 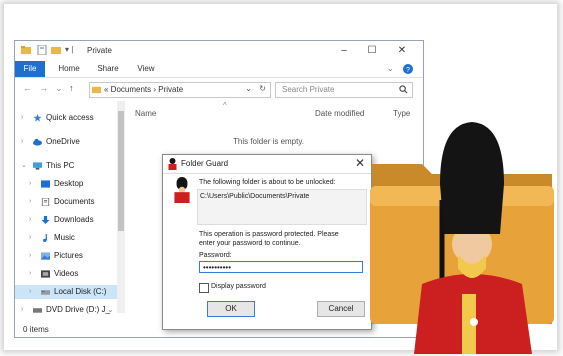 What do you see at coordinates (219, 69) in the screenshot?
I see `ribbon: File Home Share View ⌄ ?` at bounding box center [219, 69].